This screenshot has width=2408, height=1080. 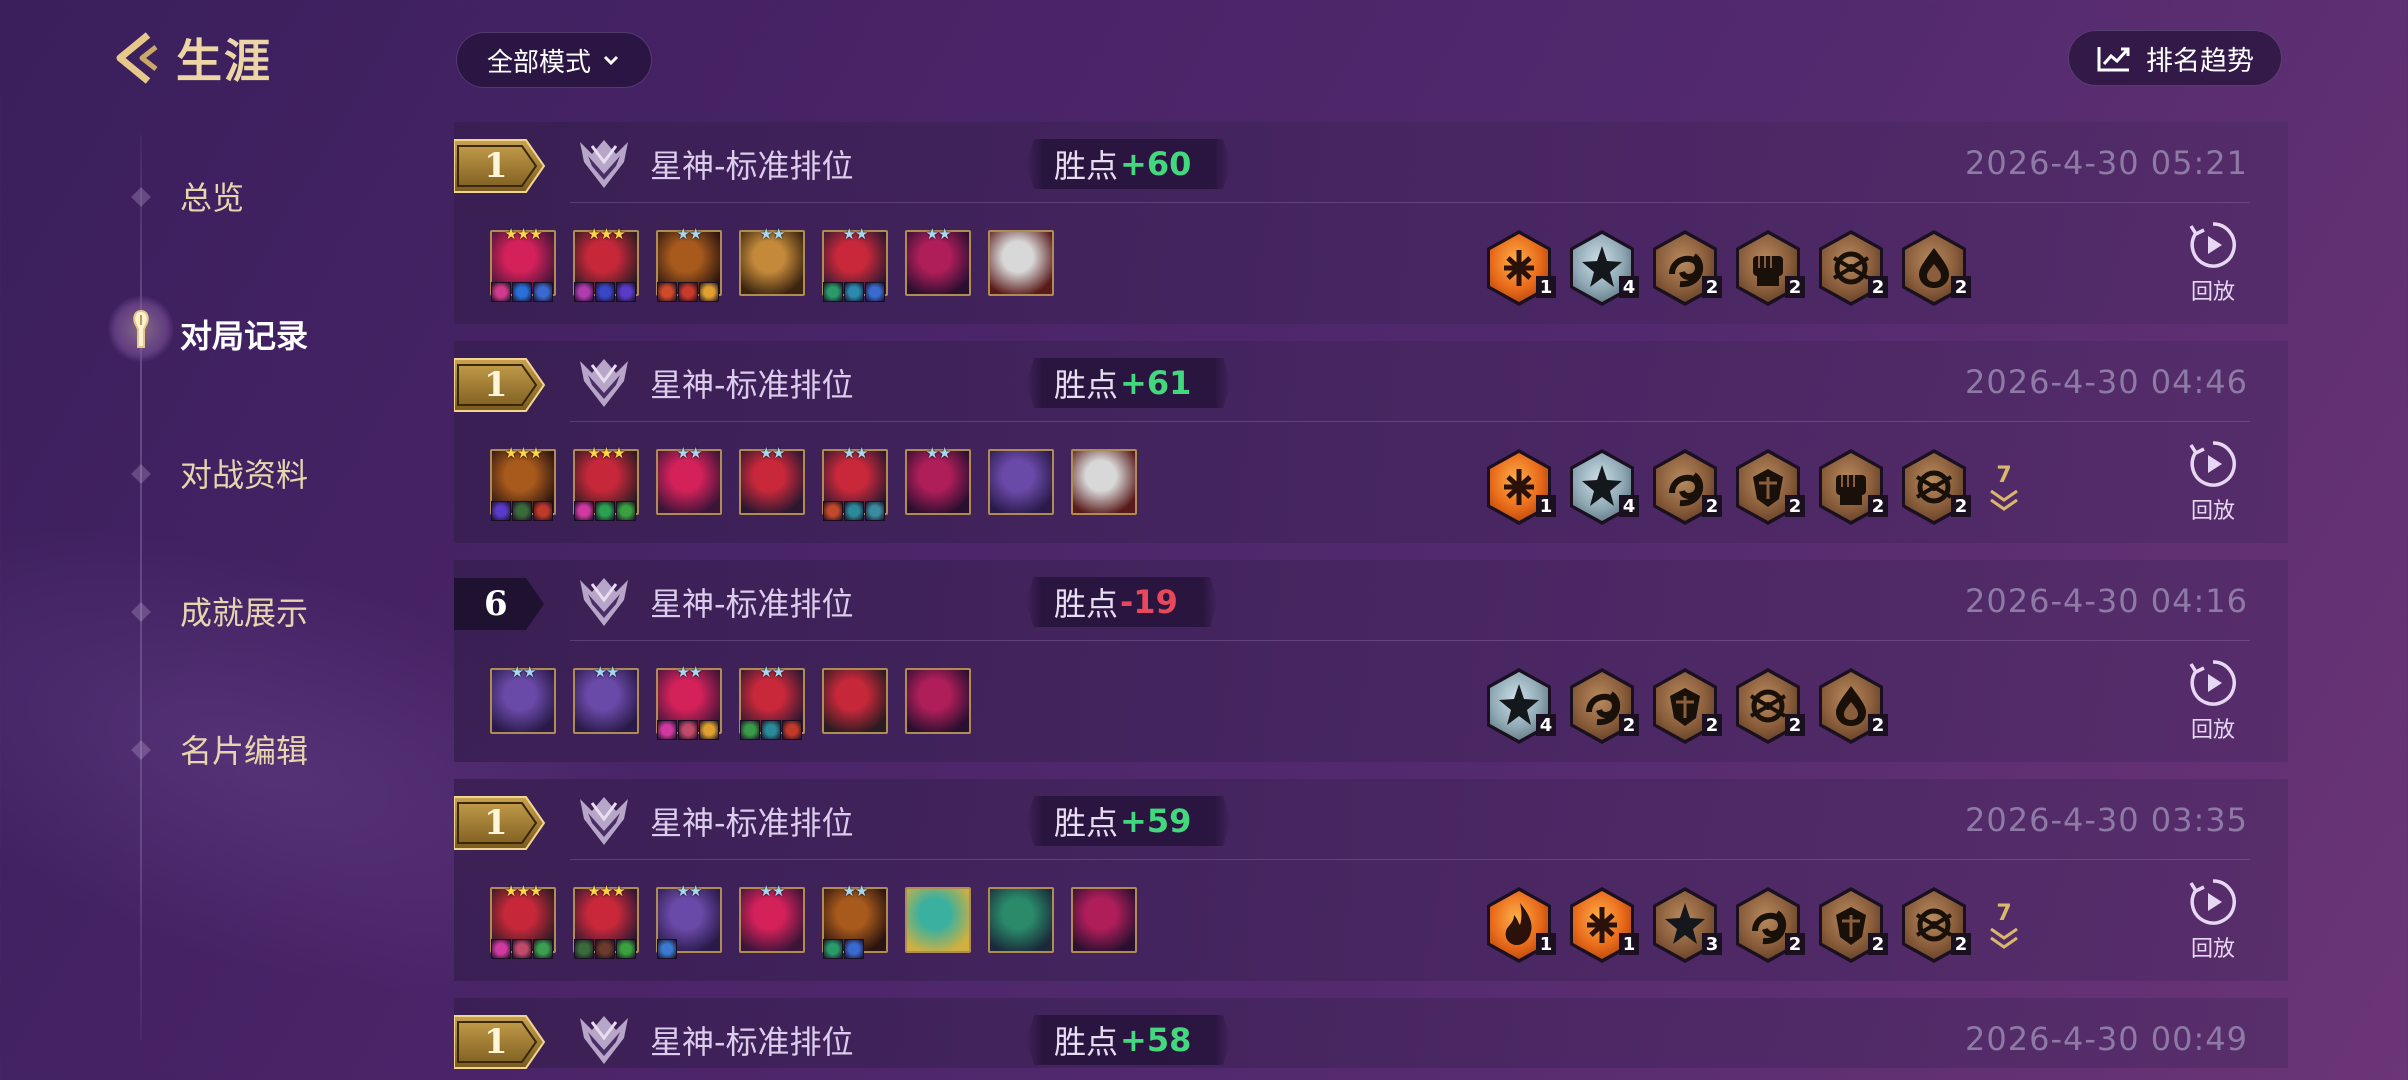 What do you see at coordinates (244, 749) in the screenshot?
I see `sidebar-item-card-edit: 名片编辑` at bounding box center [244, 749].